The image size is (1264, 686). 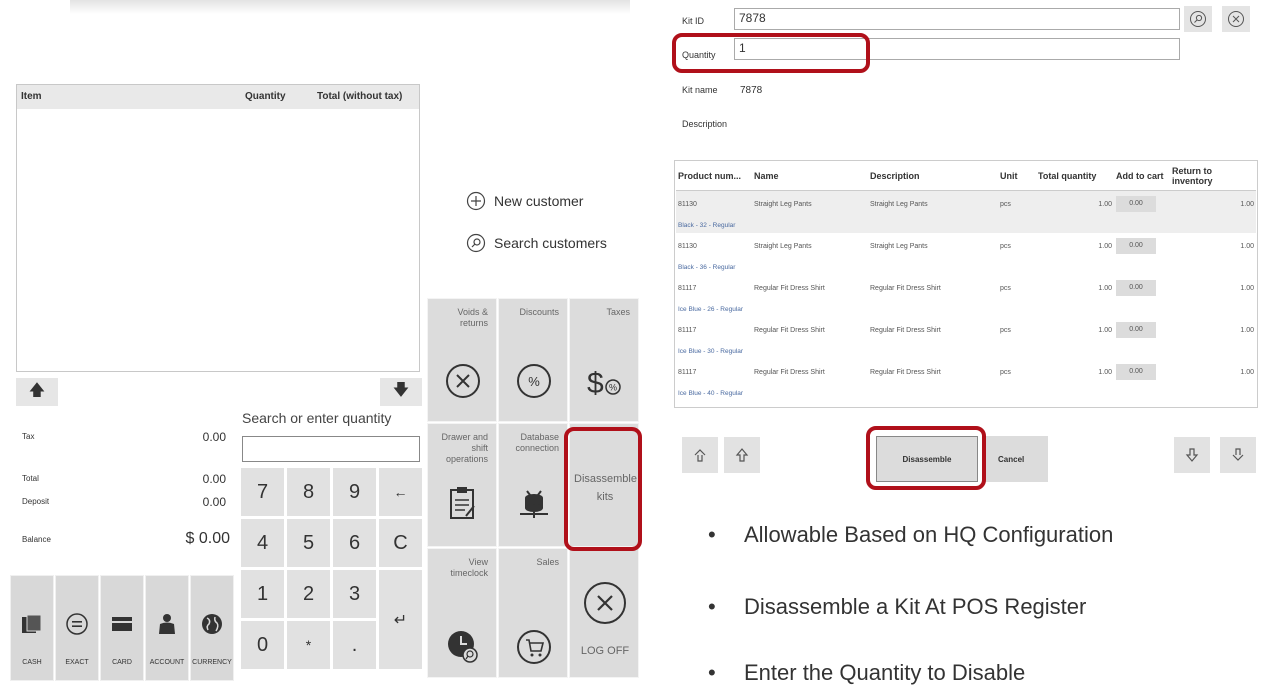 What do you see at coordinates (605, 603) in the screenshot?
I see `close-circle-icon` at bounding box center [605, 603].